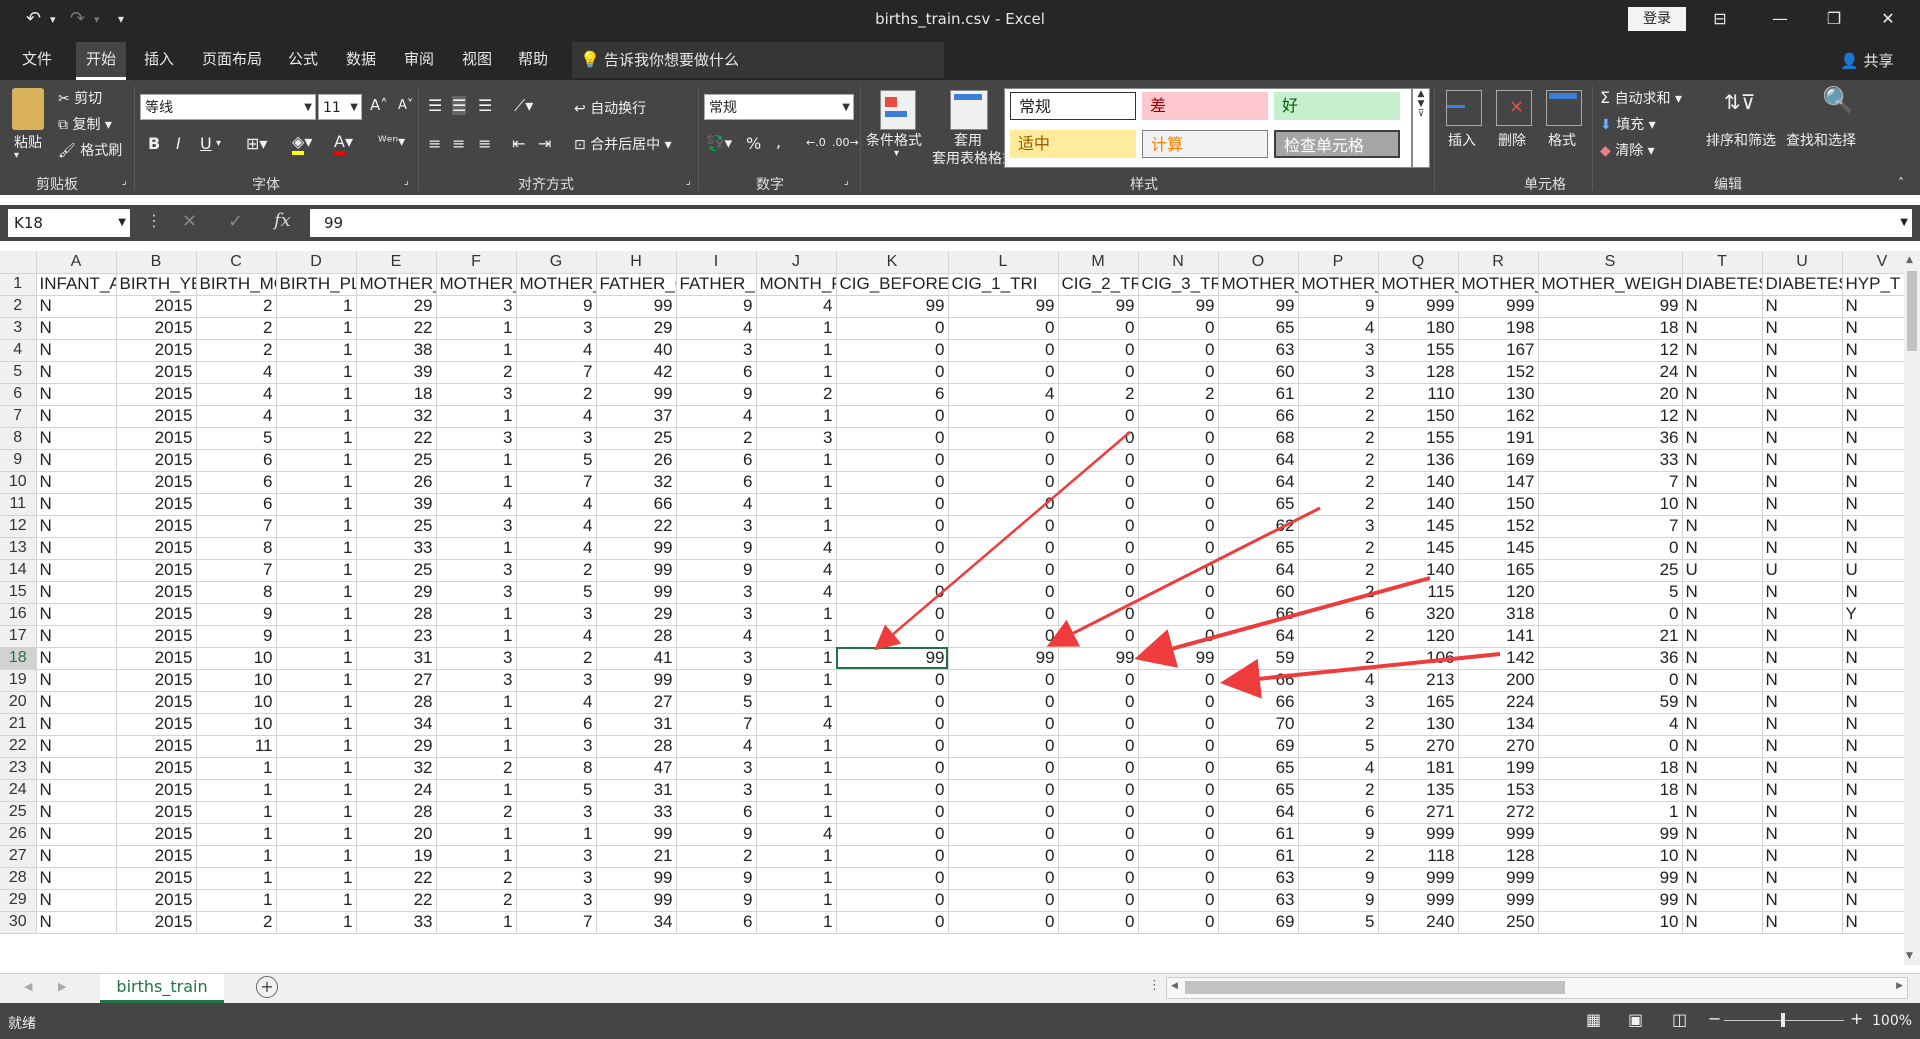 The height and width of the screenshot is (1039, 1920). I want to click on cell: 18, so click(1610, 328).